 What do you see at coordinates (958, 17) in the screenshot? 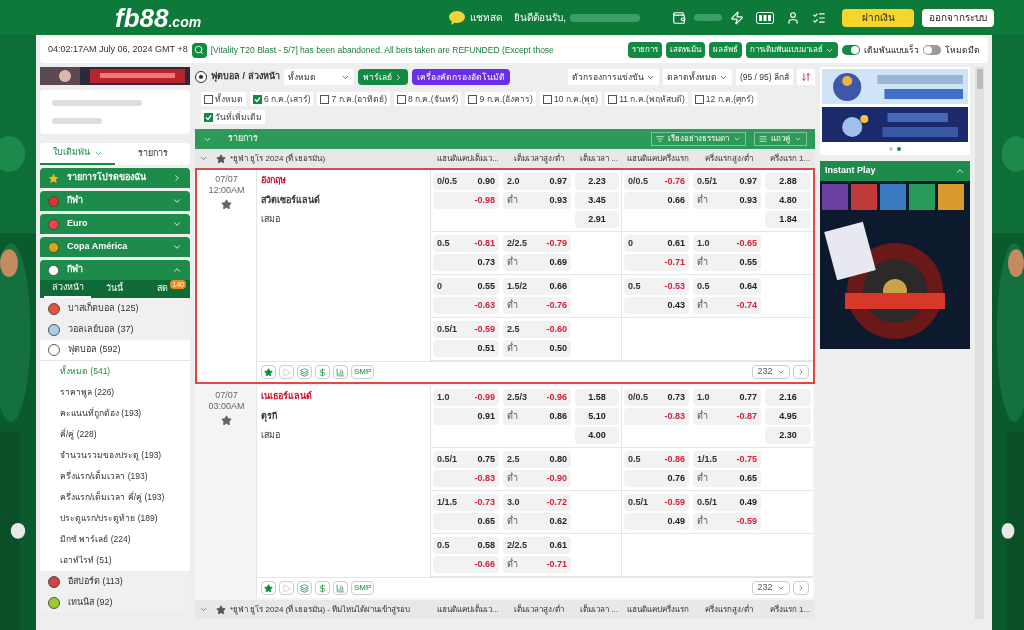
I see `logout-button: ออกจากระบบ` at bounding box center [958, 17].